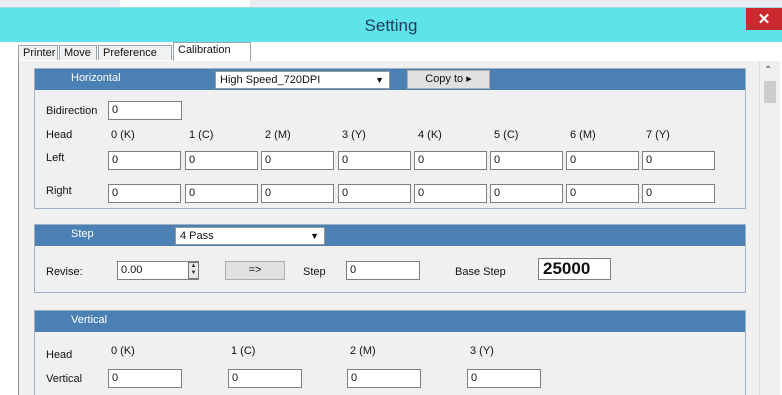 The width and height of the screenshot is (782, 395). What do you see at coordinates (78, 52) in the screenshot?
I see `tab-move: Move` at bounding box center [78, 52].